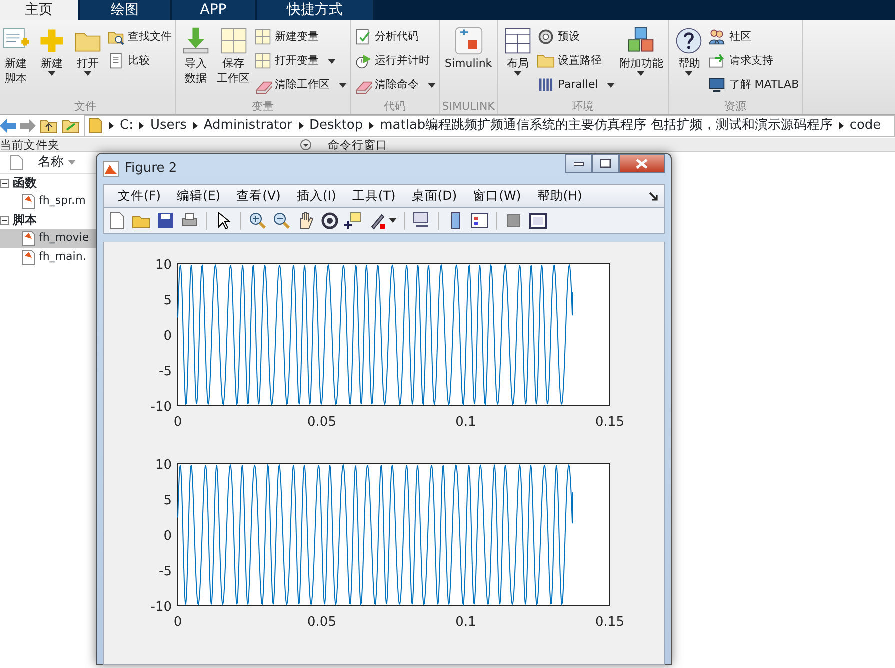  What do you see at coordinates (315, 10) in the screenshot?
I see `ribbon-tab: 快捷方式` at bounding box center [315, 10].